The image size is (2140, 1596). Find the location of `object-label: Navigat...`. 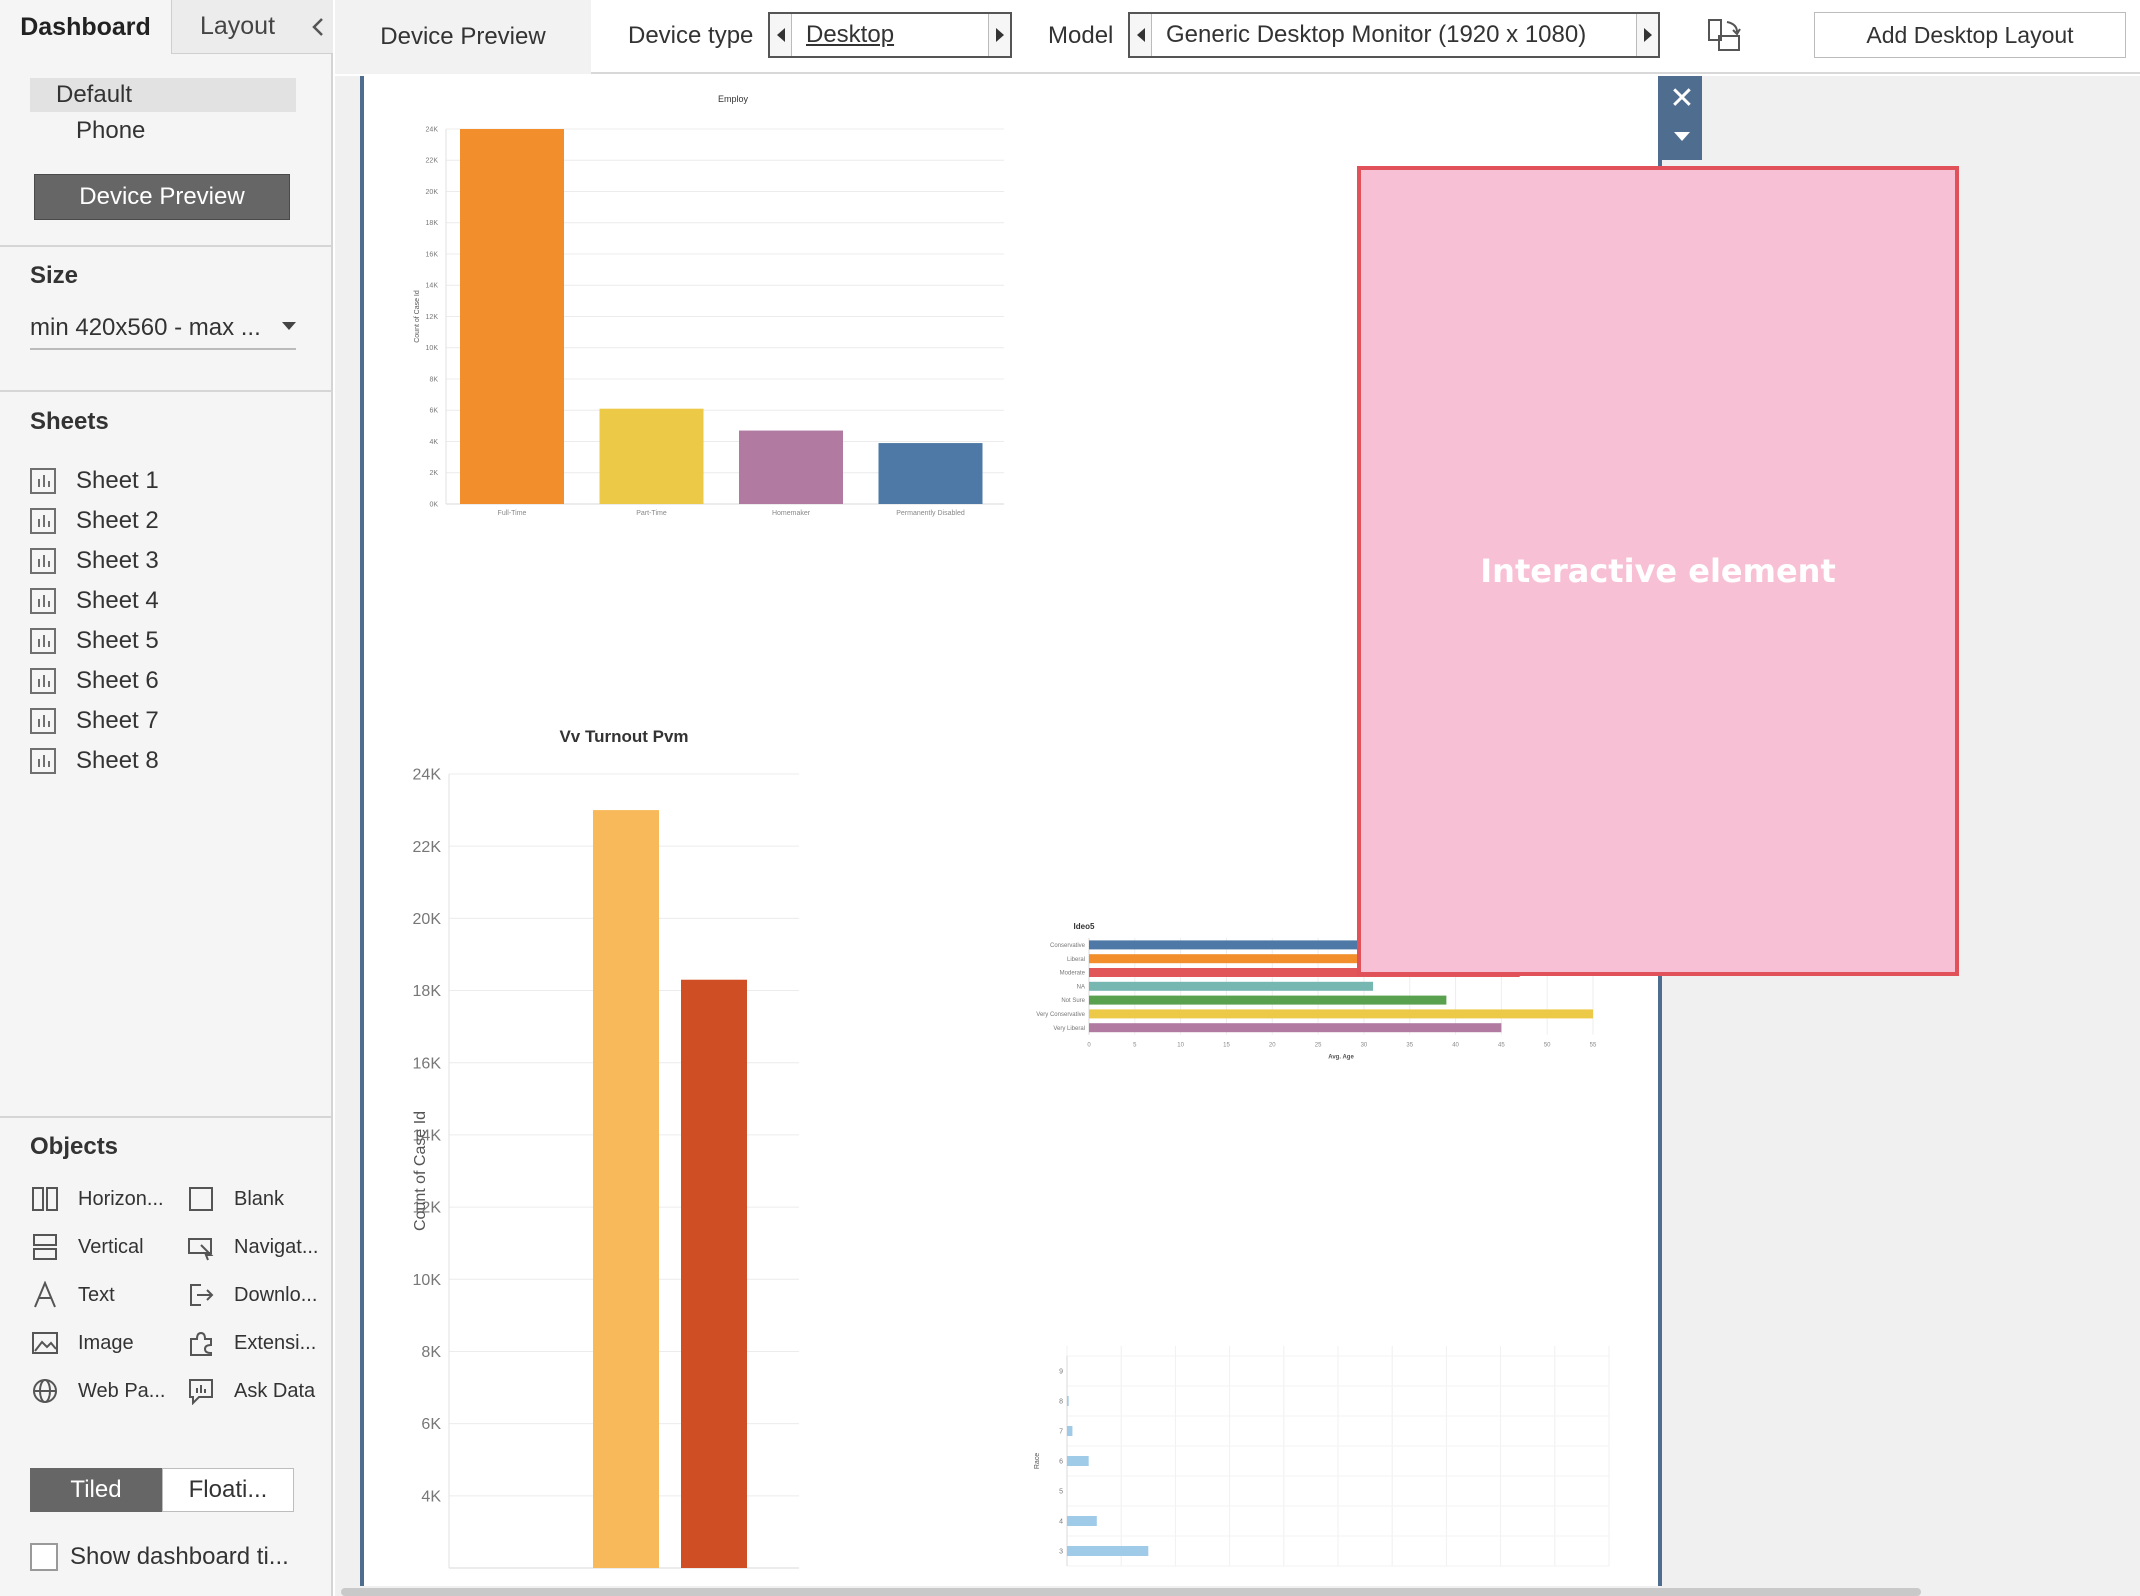

object-label: Navigat... is located at coordinates (276, 1246).